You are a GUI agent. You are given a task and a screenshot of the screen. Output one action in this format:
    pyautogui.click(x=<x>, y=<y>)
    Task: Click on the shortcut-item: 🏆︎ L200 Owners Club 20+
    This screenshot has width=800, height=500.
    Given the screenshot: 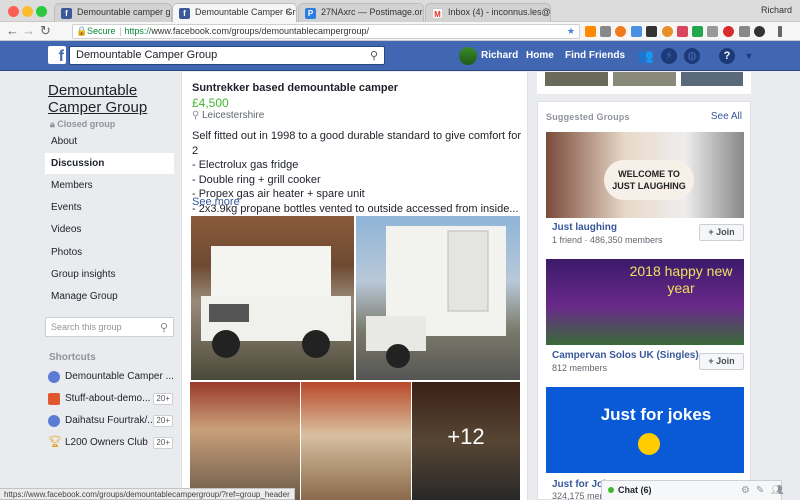 What is the action you would take?
    pyautogui.click(x=110, y=443)
    